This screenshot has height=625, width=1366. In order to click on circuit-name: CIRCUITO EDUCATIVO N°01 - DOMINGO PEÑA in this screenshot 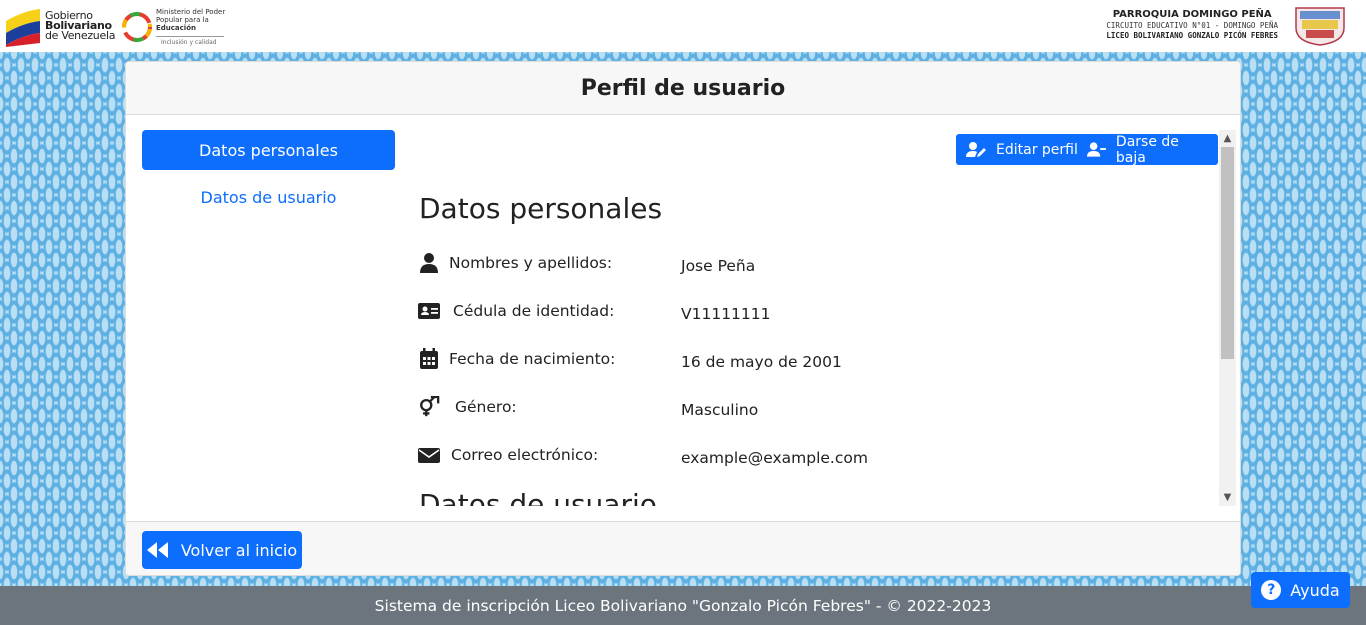, I will do `click(1192, 25)`.